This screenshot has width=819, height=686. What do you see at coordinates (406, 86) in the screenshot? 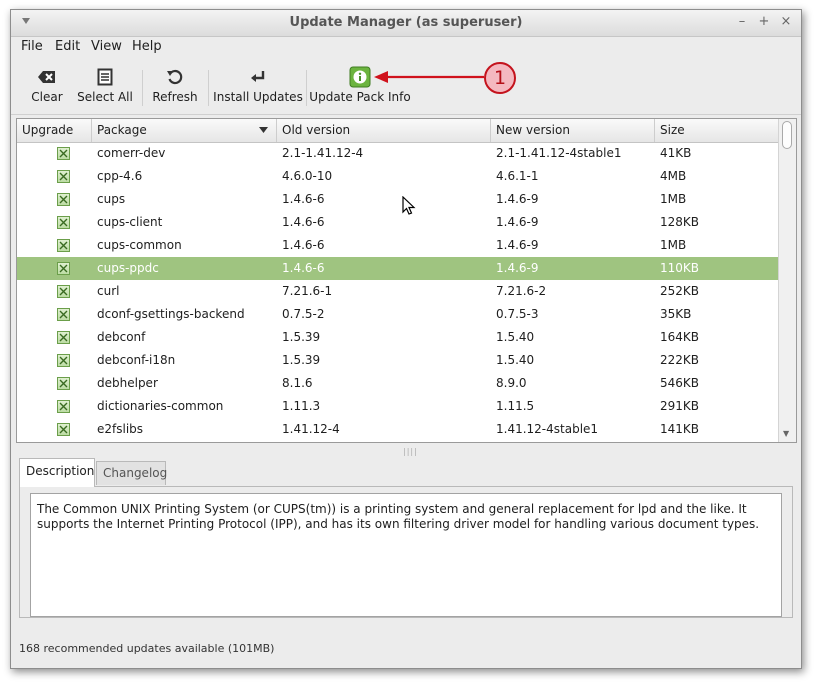
I see `toolbar: Clear Select All Refresh Install Updates` at bounding box center [406, 86].